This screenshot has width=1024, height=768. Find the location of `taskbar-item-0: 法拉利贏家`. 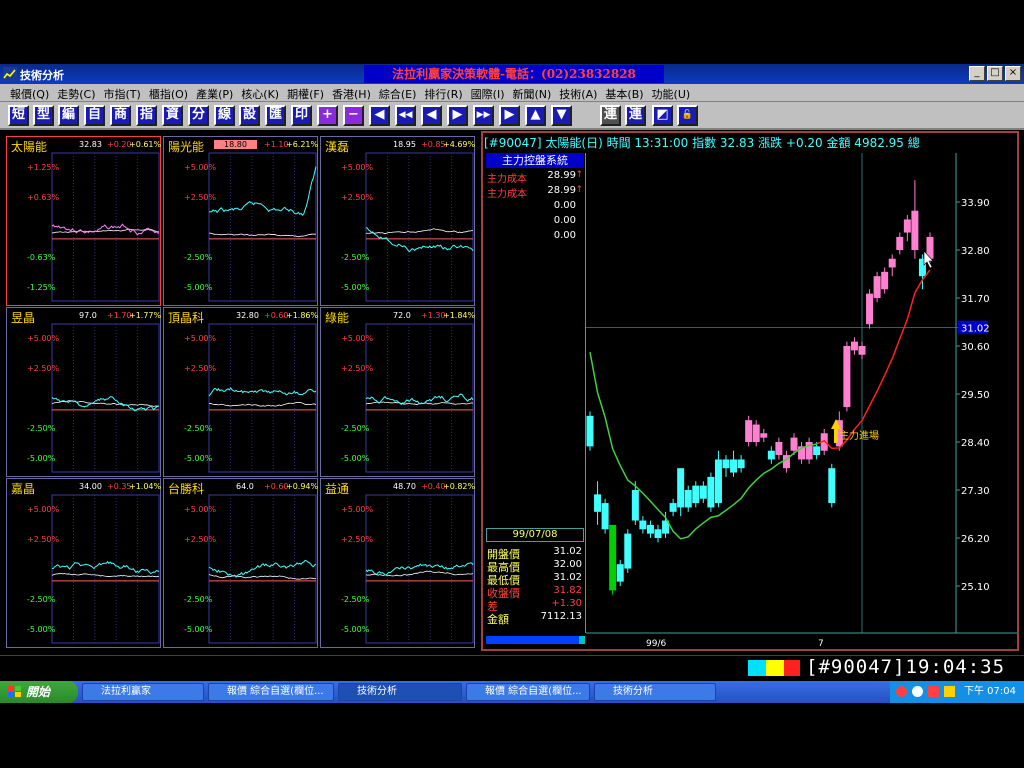

taskbar-item-0: 法拉利贏家 is located at coordinates (143, 692).